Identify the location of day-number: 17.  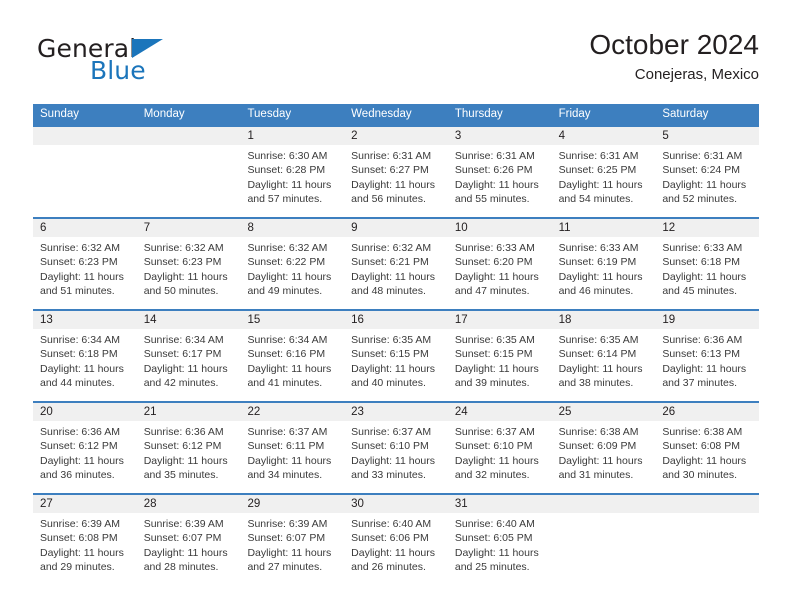
(500, 320).